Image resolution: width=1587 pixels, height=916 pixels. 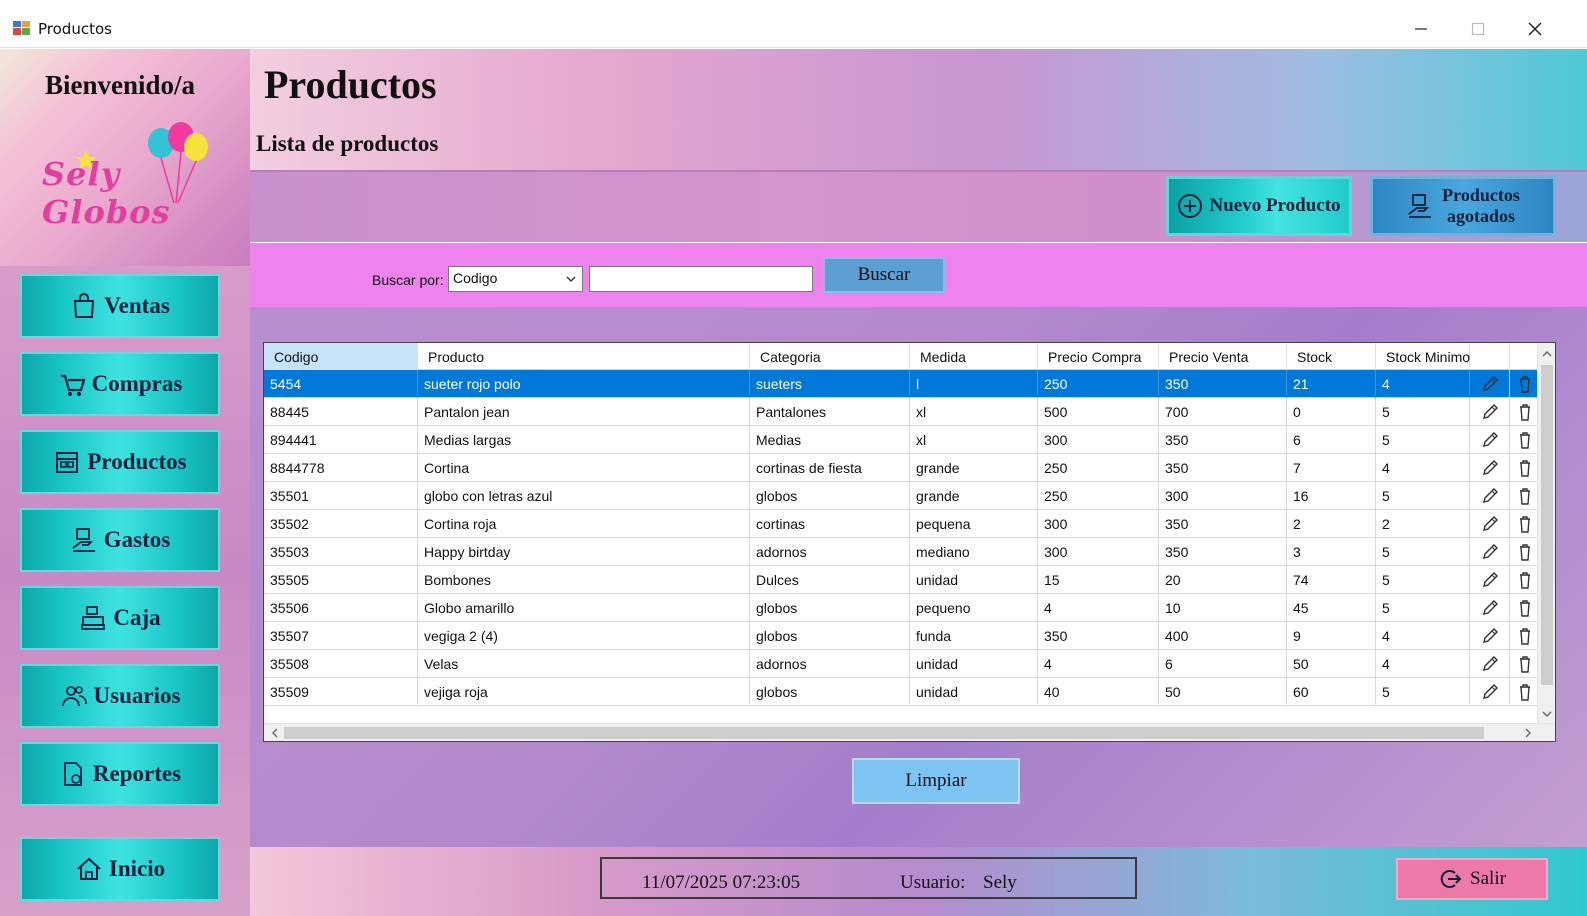 What do you see at coordinates (137, 305) in the screenshot?
I see `nav-ventas-label: Ventas` at bounding box center [137, 305].